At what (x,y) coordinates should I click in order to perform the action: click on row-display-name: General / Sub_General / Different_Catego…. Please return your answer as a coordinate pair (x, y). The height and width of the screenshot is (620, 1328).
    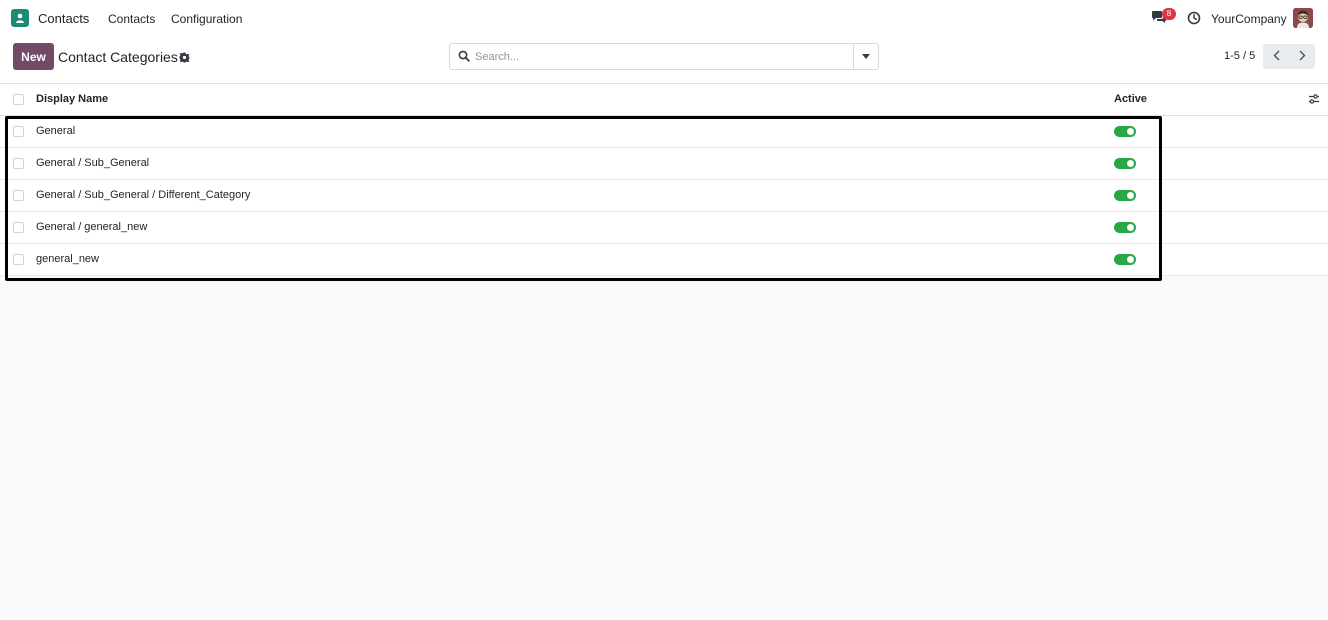
    Looking at the image, I should click on (143, 195).